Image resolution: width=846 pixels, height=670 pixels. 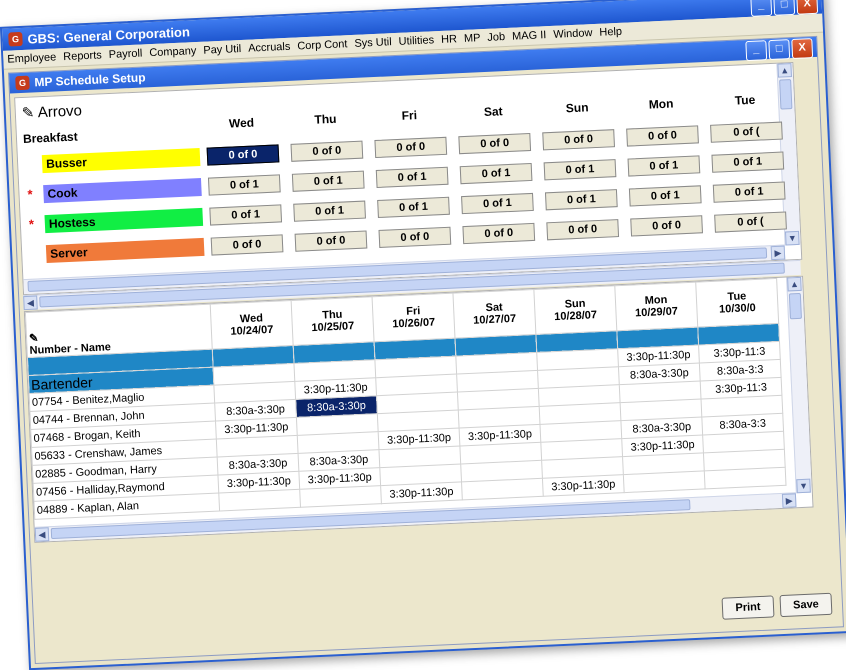 What do you see at coordinates (803, 486) in the screenshot?
I see `grid-scroll-down-icon: ▼` at bounding box center [803, 486].